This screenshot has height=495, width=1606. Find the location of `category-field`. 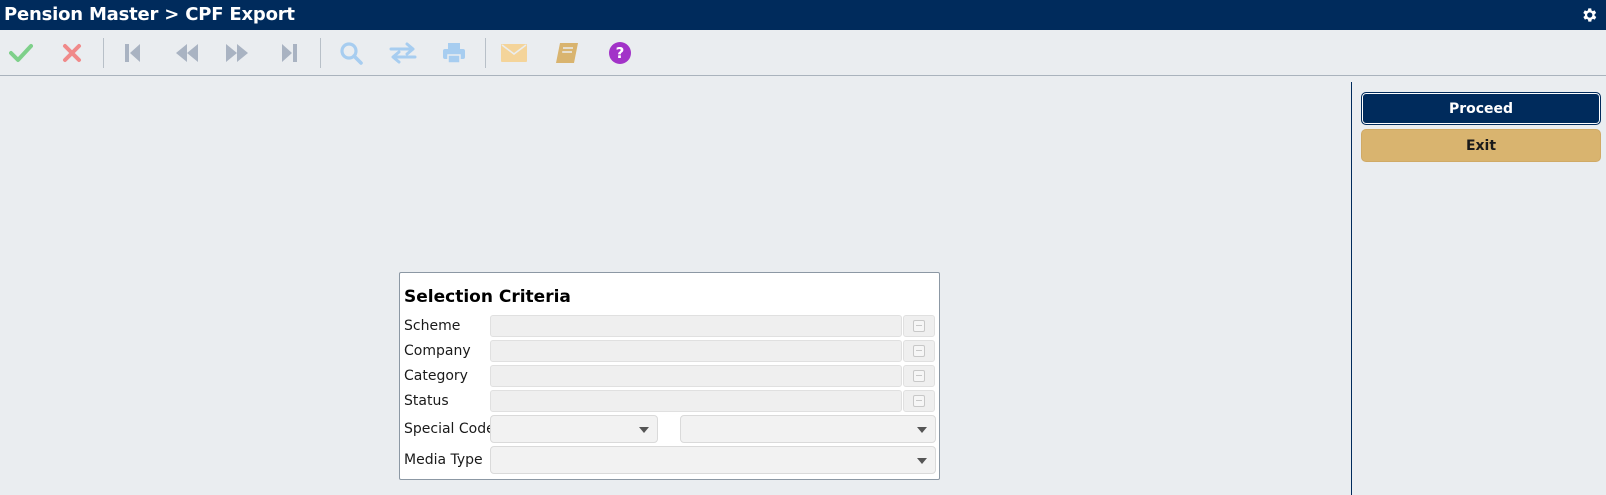

category-field is located at coordinates (696, 376).